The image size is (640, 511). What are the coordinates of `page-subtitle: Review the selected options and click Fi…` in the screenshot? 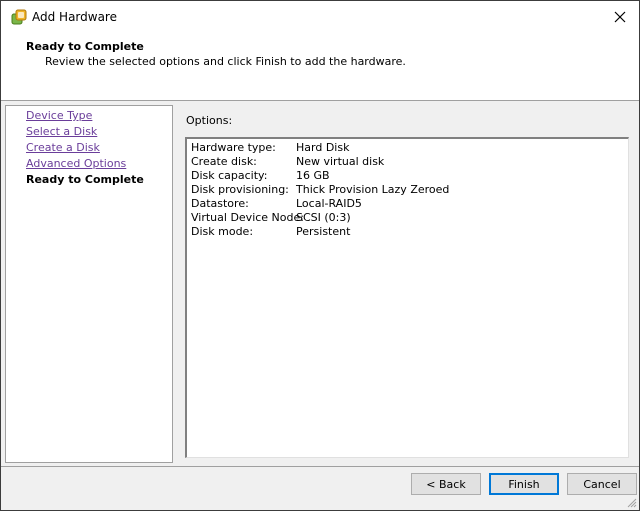 It's located at (225, 61).